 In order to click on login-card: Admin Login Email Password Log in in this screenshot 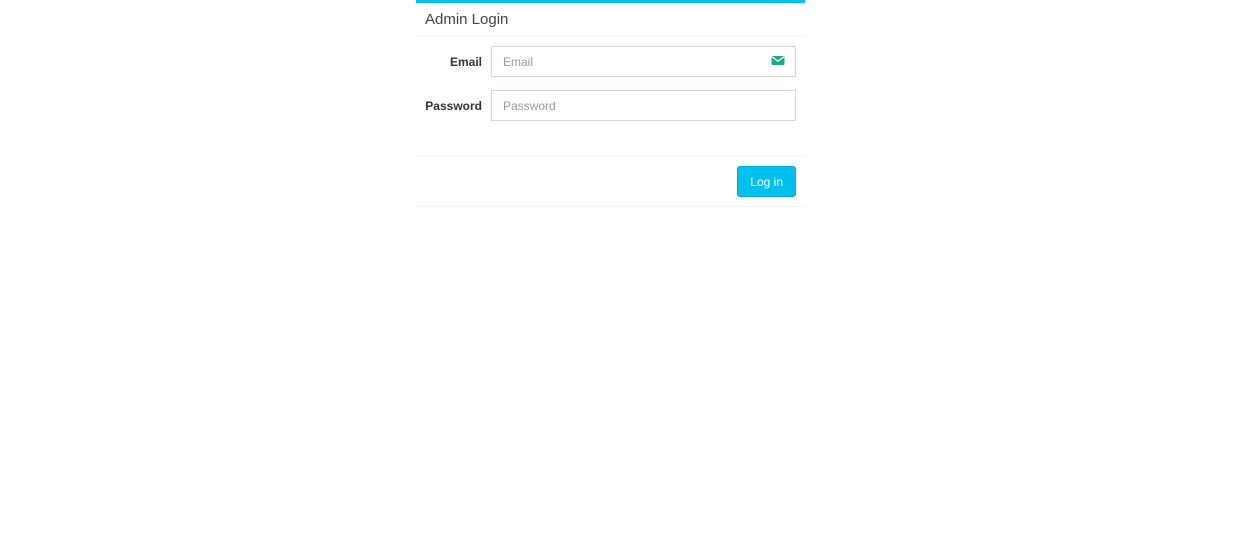, I will do `click(610, 103)`.